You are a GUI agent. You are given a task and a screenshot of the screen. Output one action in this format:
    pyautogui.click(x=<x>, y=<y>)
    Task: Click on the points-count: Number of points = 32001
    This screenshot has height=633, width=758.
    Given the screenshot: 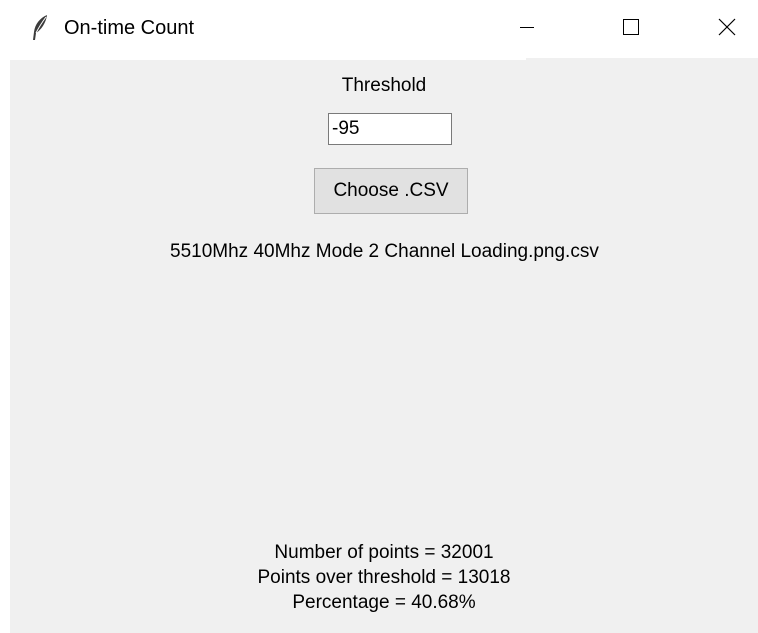 What is the action you would take?
    pyautogui.click(x=384, y=552)
    